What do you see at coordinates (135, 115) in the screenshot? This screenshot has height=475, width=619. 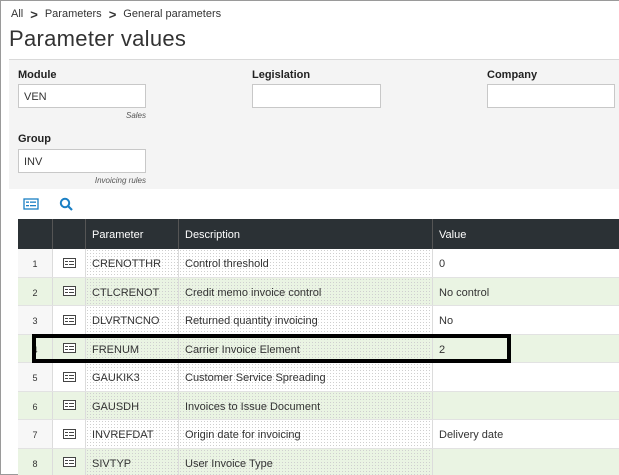 I see `module-hint: Sales` at bounding box center [135, 115].